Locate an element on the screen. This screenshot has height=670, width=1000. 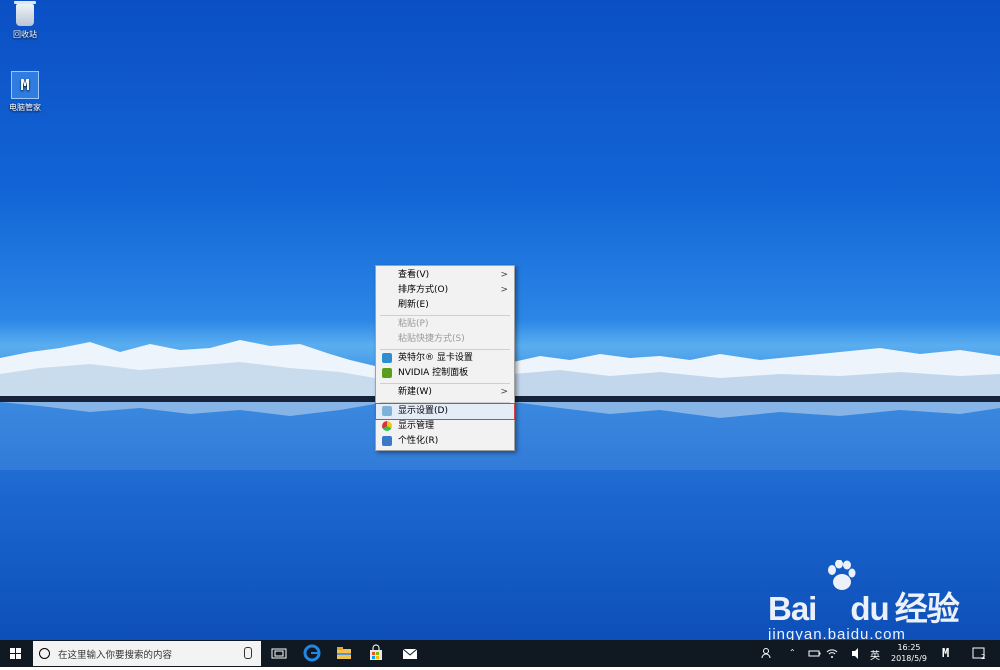
menu-item-nvidia-control-panel: NVIDIA 控制面板 is located at coordinates (445, 373).